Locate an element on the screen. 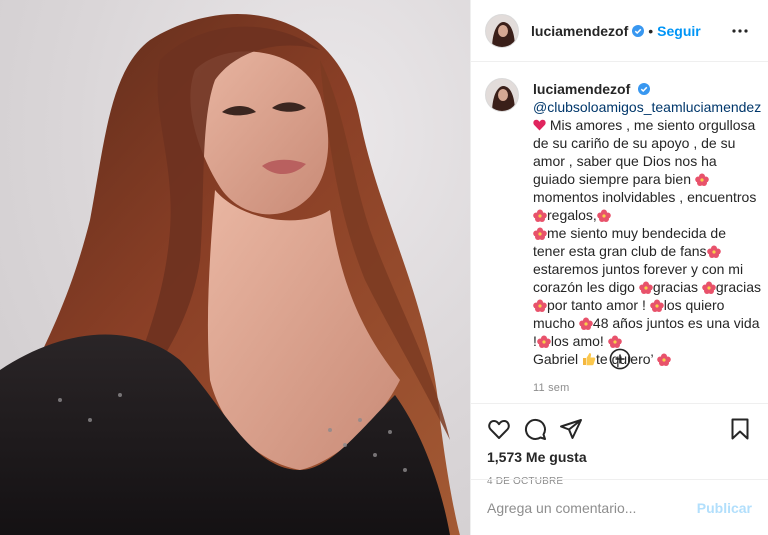 The width and height of the screenshot is (768, 535). follow-button: Seguir is located at coordinates (679, 31).